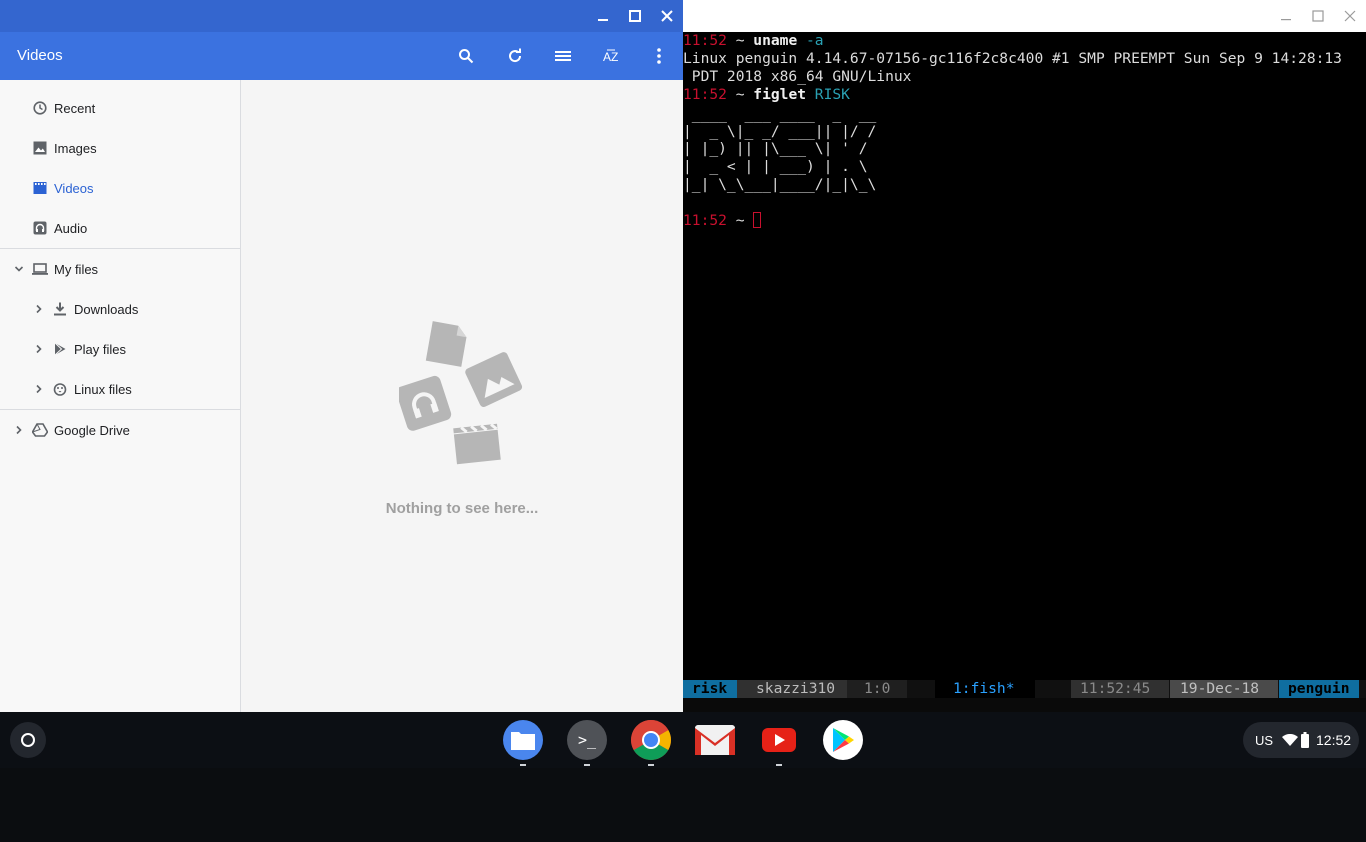  What do you see at coordinates (753, 40) in the screenshot?
I see `terminal-line: 11:52 ~ uname -a` at bounding box center [753, 40].